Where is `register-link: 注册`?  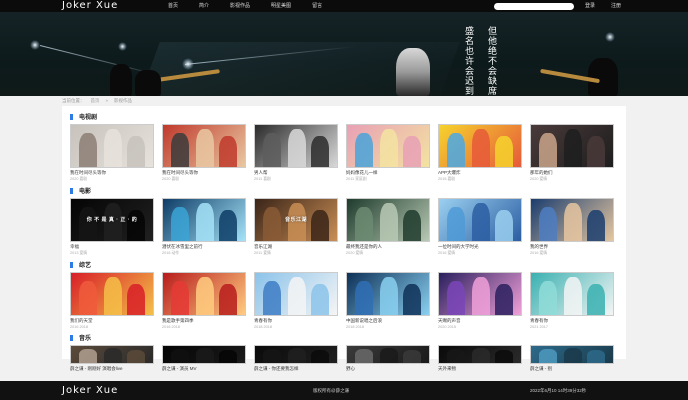
register-link: 注册 is located at coordinates (616, 6).